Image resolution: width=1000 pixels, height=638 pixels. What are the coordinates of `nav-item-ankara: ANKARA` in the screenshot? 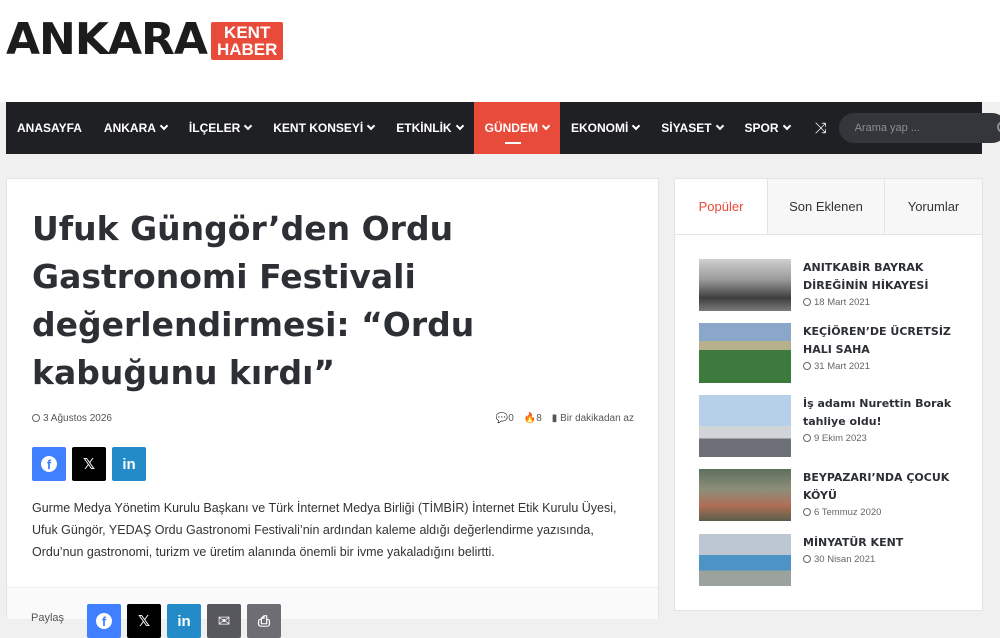 It's located at (135, 128).